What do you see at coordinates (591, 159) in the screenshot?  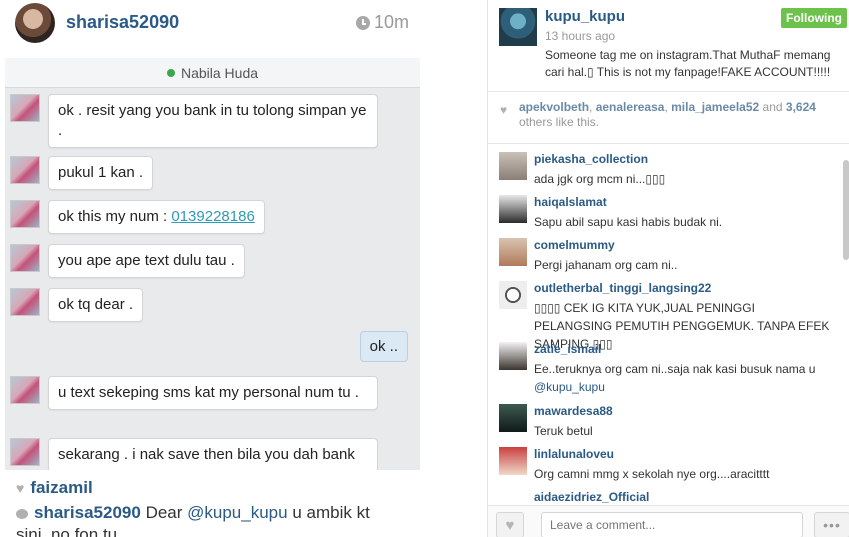 I see `comment-username: piekasha_collection` at bounding box center [591, 159].